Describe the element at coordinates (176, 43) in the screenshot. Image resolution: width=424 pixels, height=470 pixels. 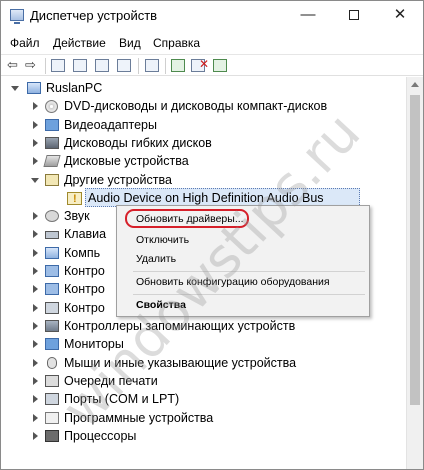
I see `menu-help: Справка` at that location.